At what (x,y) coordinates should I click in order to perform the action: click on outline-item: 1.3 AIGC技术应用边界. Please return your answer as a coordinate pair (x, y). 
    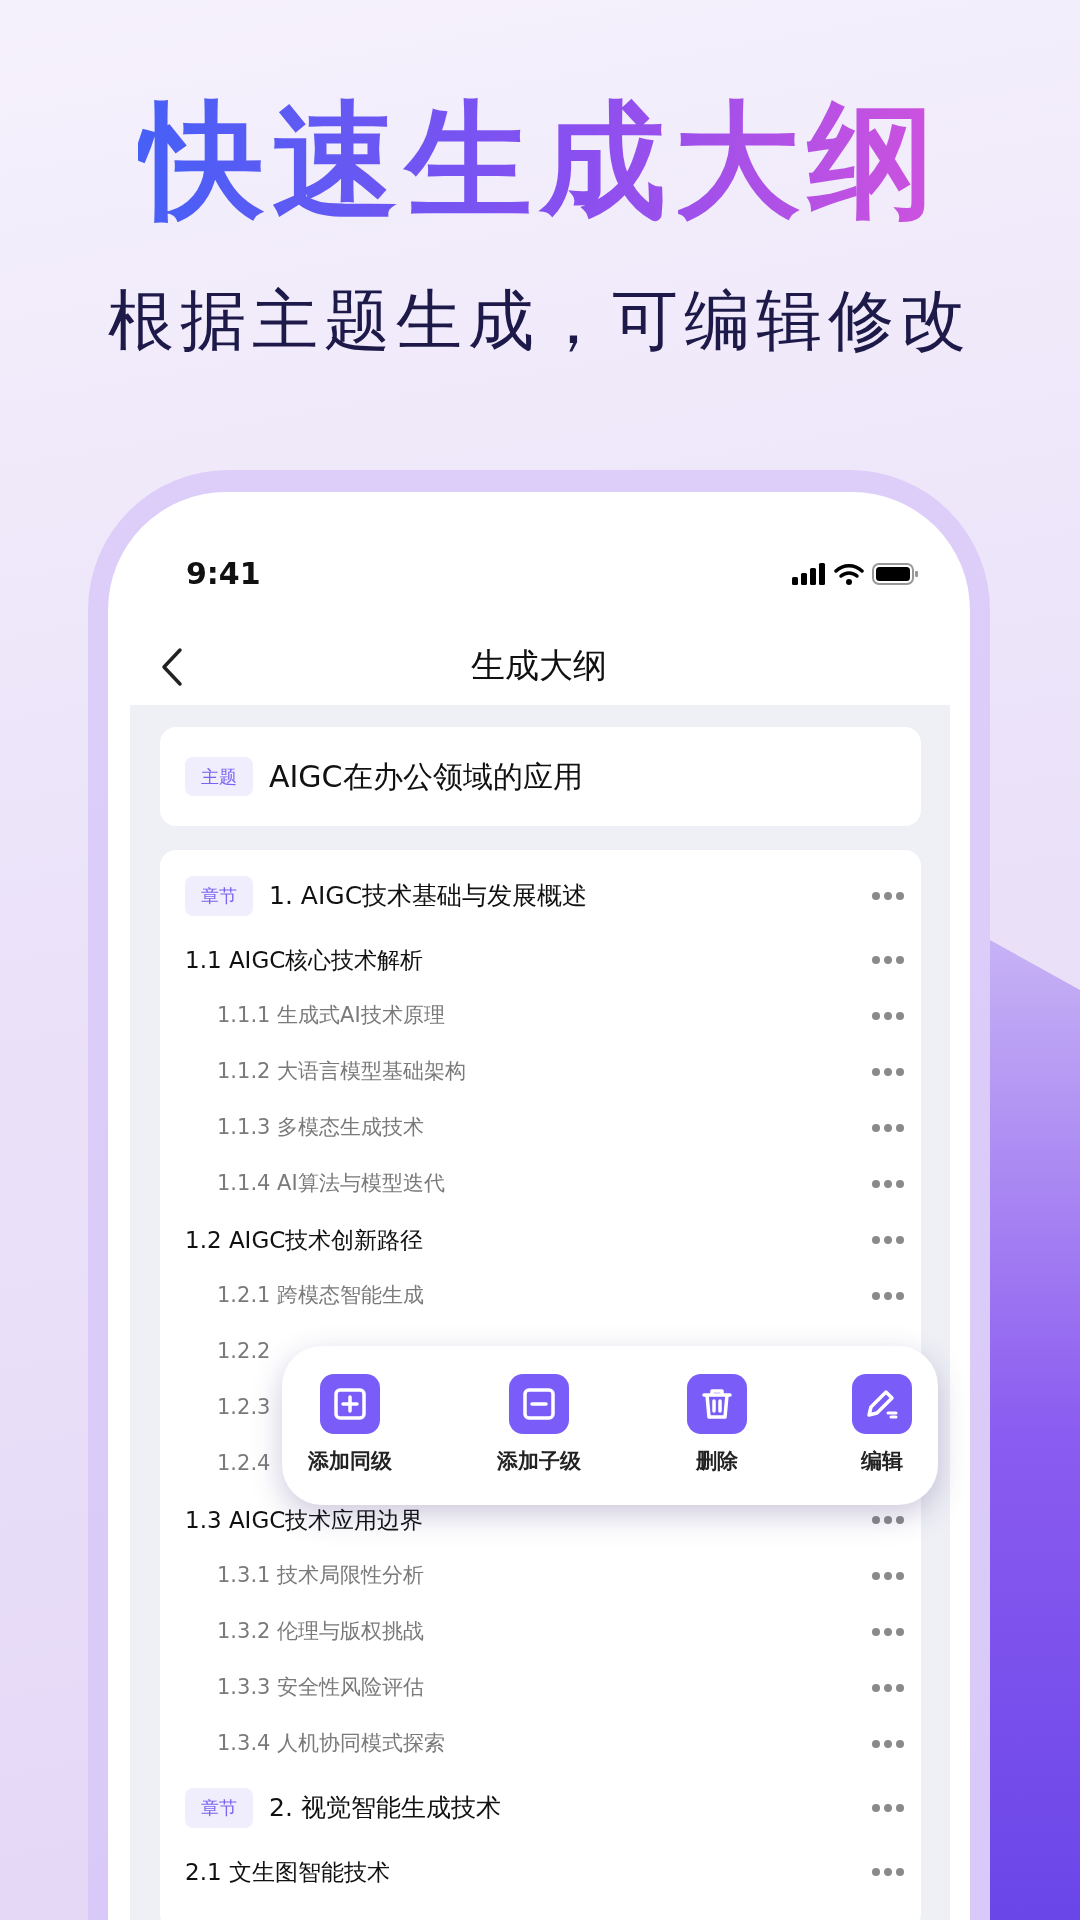
    Looking at the image, I should click on (304, 1520).